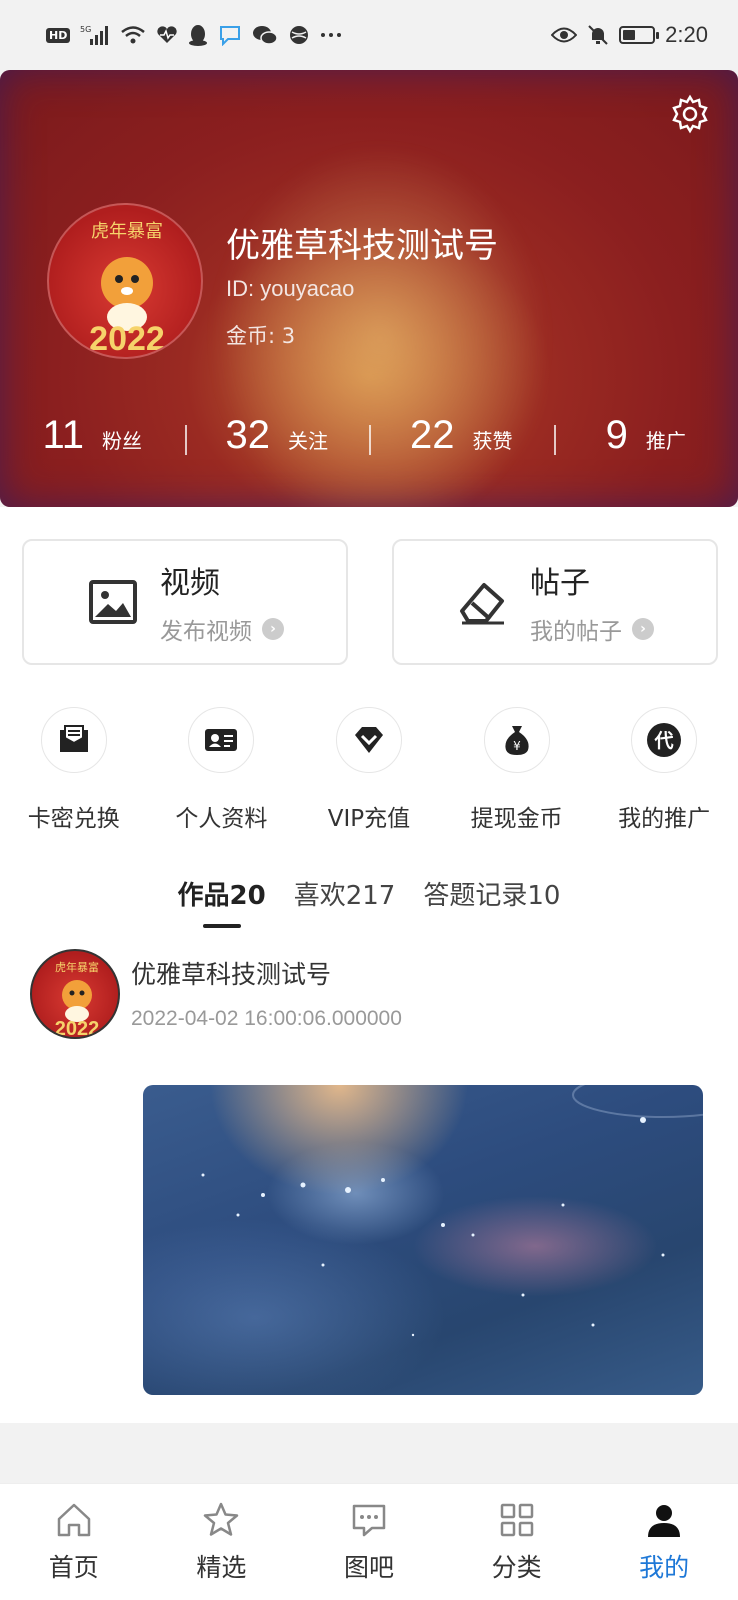  Describe the element at coordinates (277, 435) in the screenshot. I see `stat-following: 32 关注` at that location.